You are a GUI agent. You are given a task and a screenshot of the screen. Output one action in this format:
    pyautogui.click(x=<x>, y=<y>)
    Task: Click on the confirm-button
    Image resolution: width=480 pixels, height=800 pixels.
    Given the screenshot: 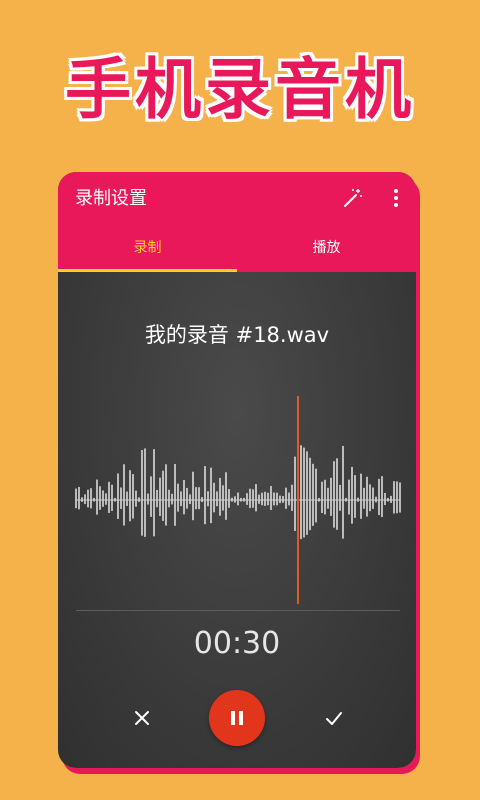 What is the action you would take?
    pyautogui.click(x=334, y=718)
    